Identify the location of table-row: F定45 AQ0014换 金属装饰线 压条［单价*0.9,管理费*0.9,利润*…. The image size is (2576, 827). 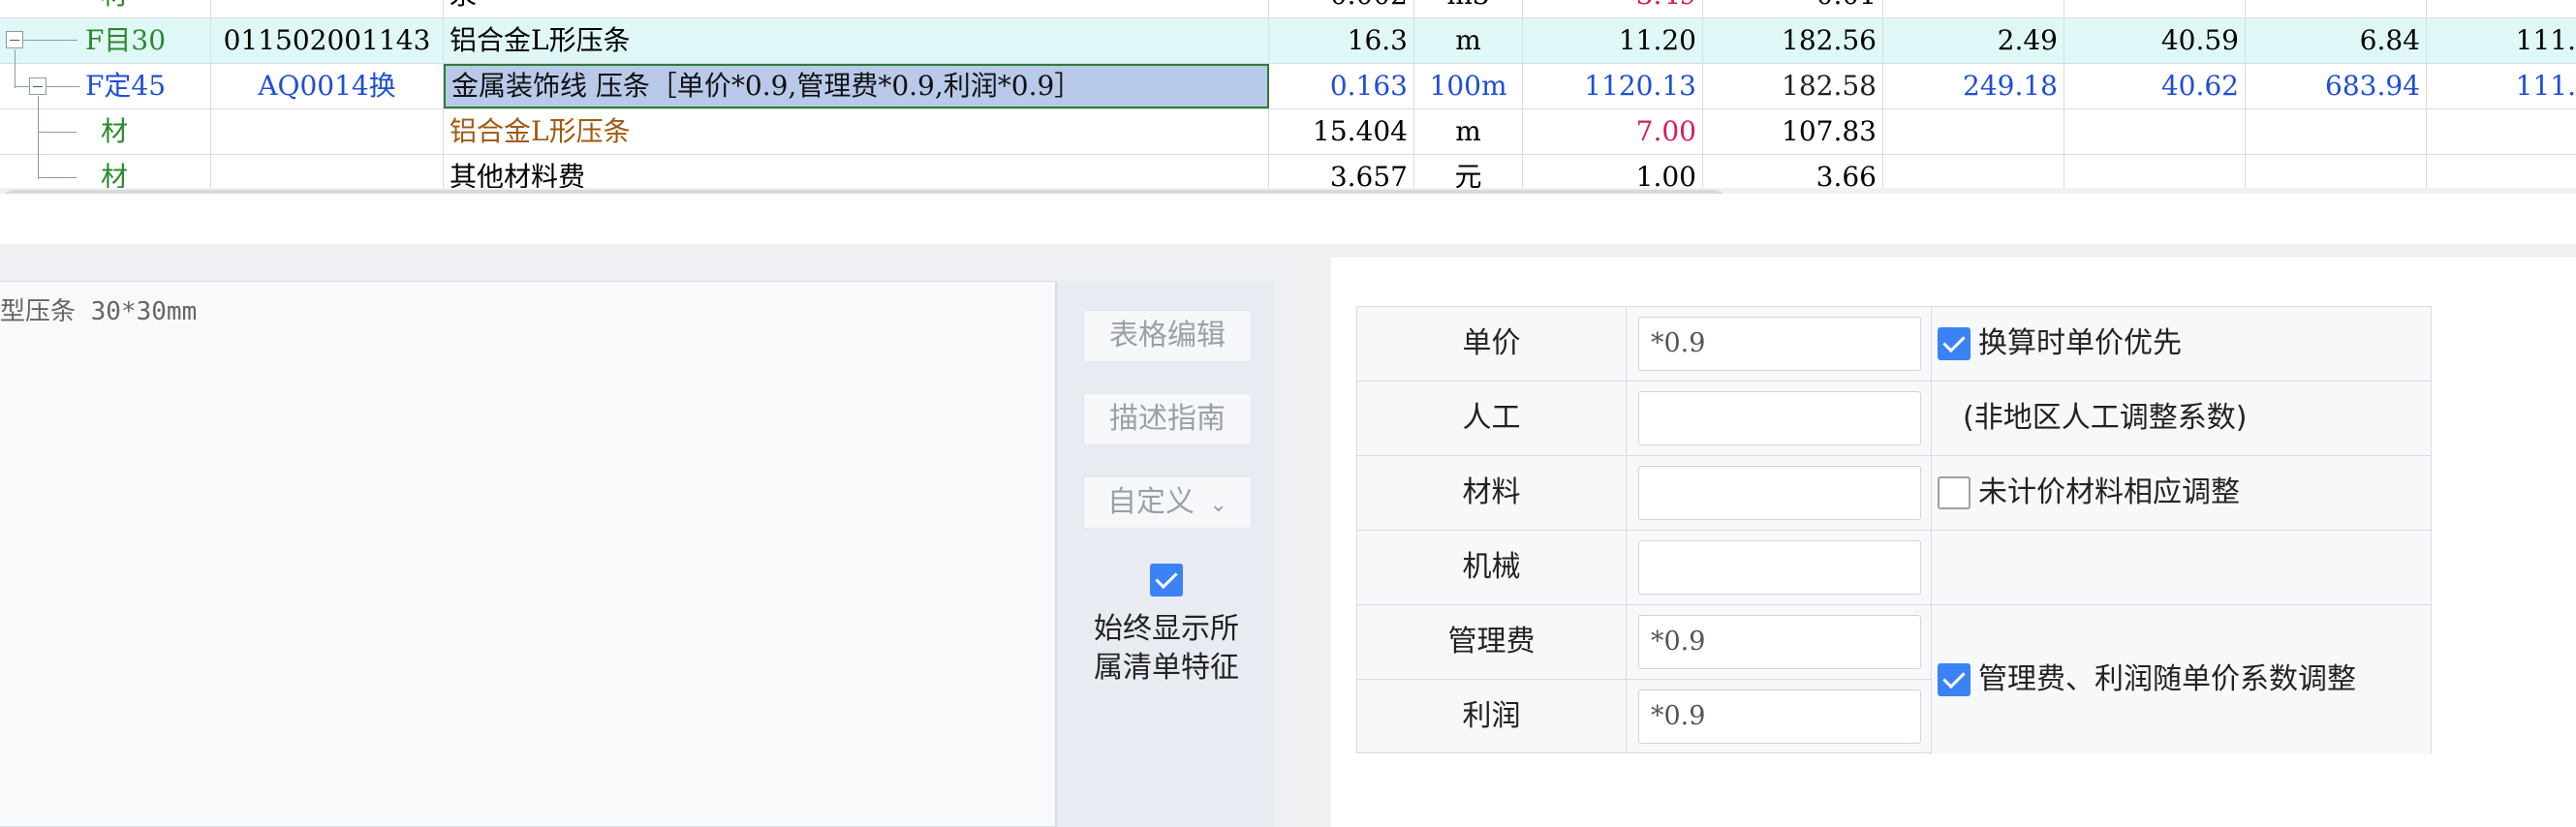
(1288, 86).